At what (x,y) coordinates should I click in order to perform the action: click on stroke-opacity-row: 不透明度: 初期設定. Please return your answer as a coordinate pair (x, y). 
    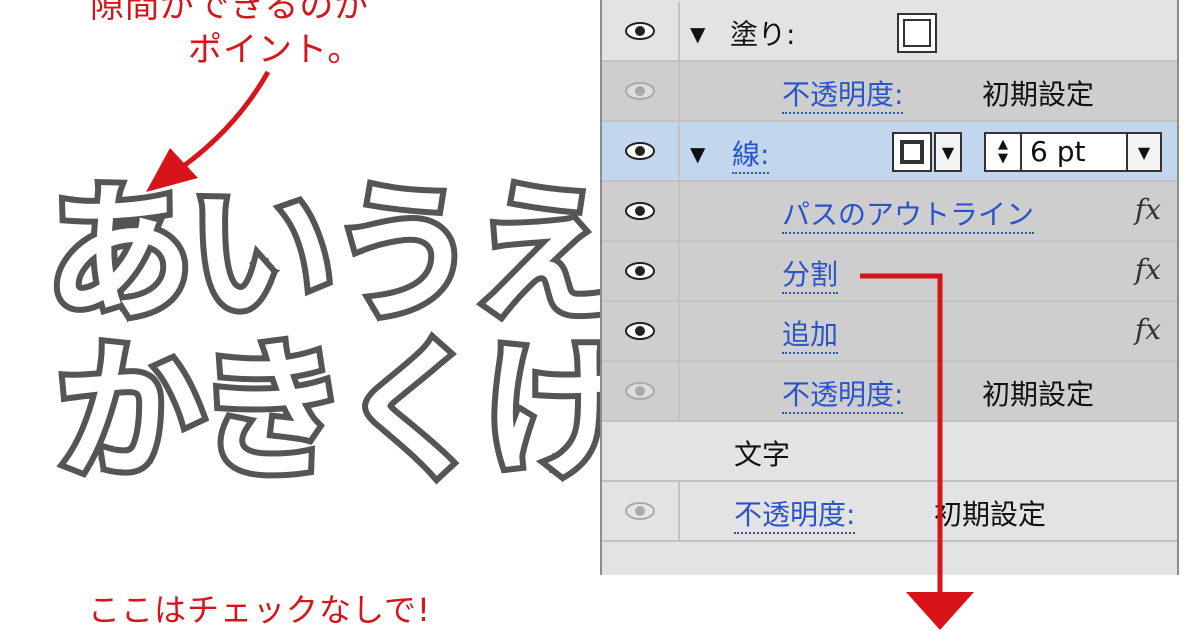
    Looking at the image, I should click on (889, 392).